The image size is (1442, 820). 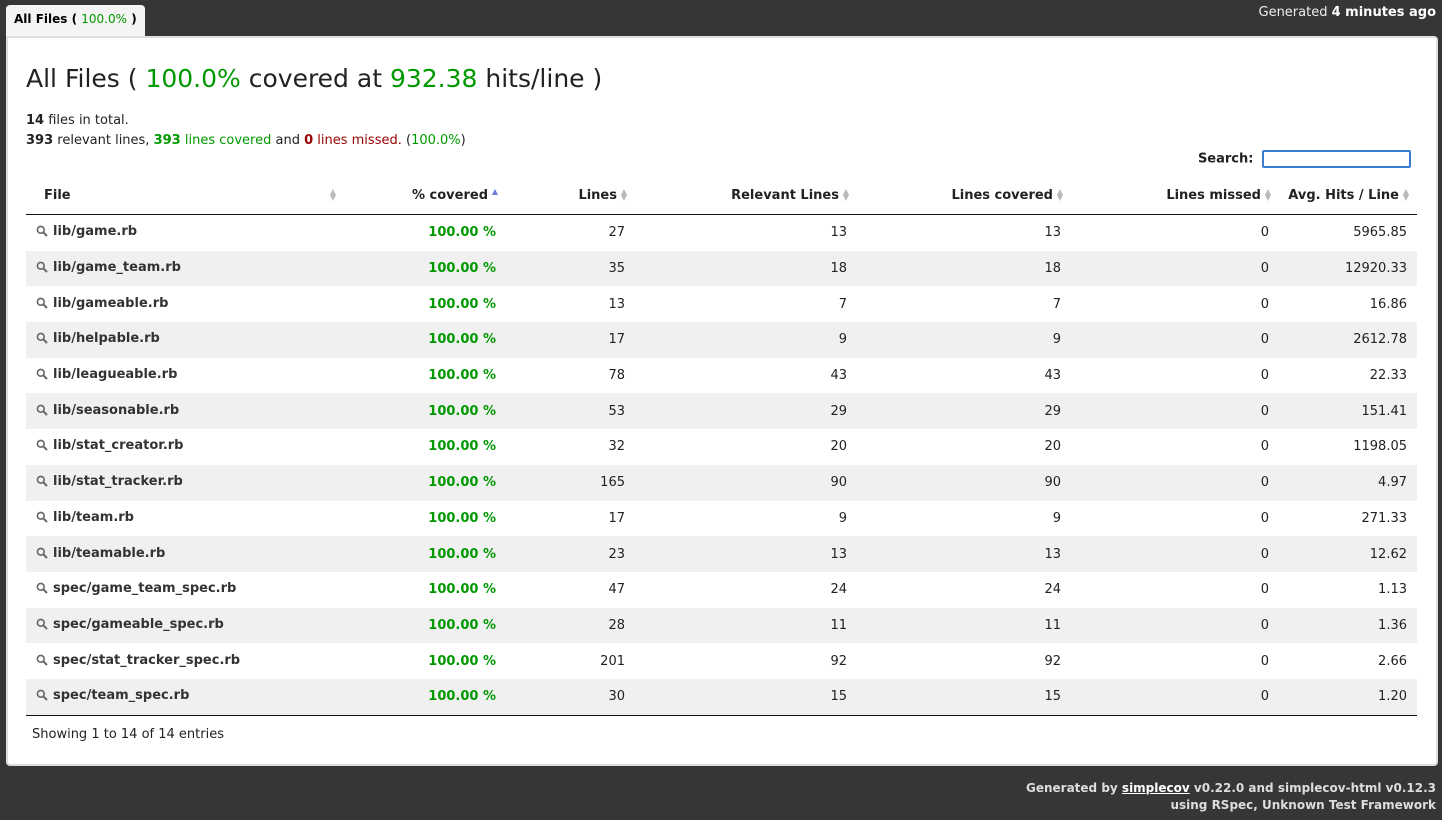 What do you see at coordinates (128, 734) in the screenshot?
I see `entries-status: Showing 1 to 14 of 14 entries` at bounding box center [128, 734].